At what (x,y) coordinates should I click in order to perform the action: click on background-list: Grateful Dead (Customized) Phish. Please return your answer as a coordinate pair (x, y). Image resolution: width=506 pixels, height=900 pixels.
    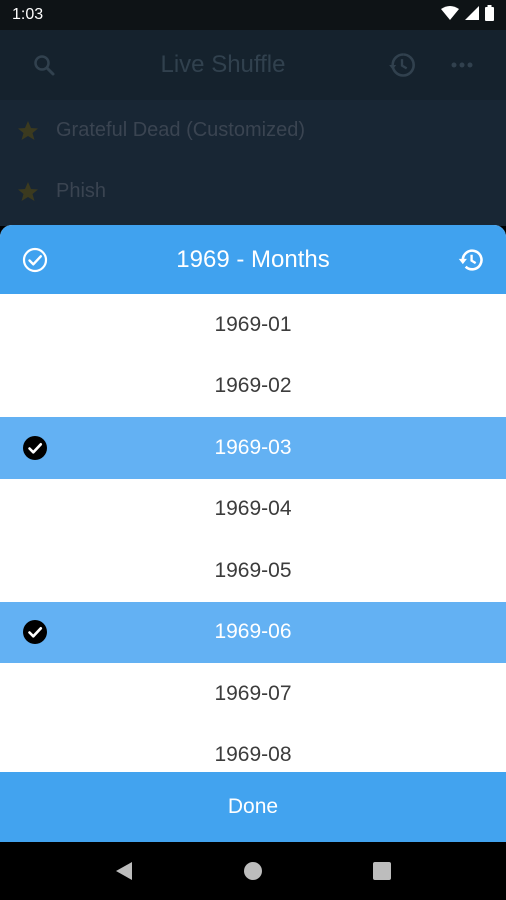
    Looking at the image, I should click on (253, 163).